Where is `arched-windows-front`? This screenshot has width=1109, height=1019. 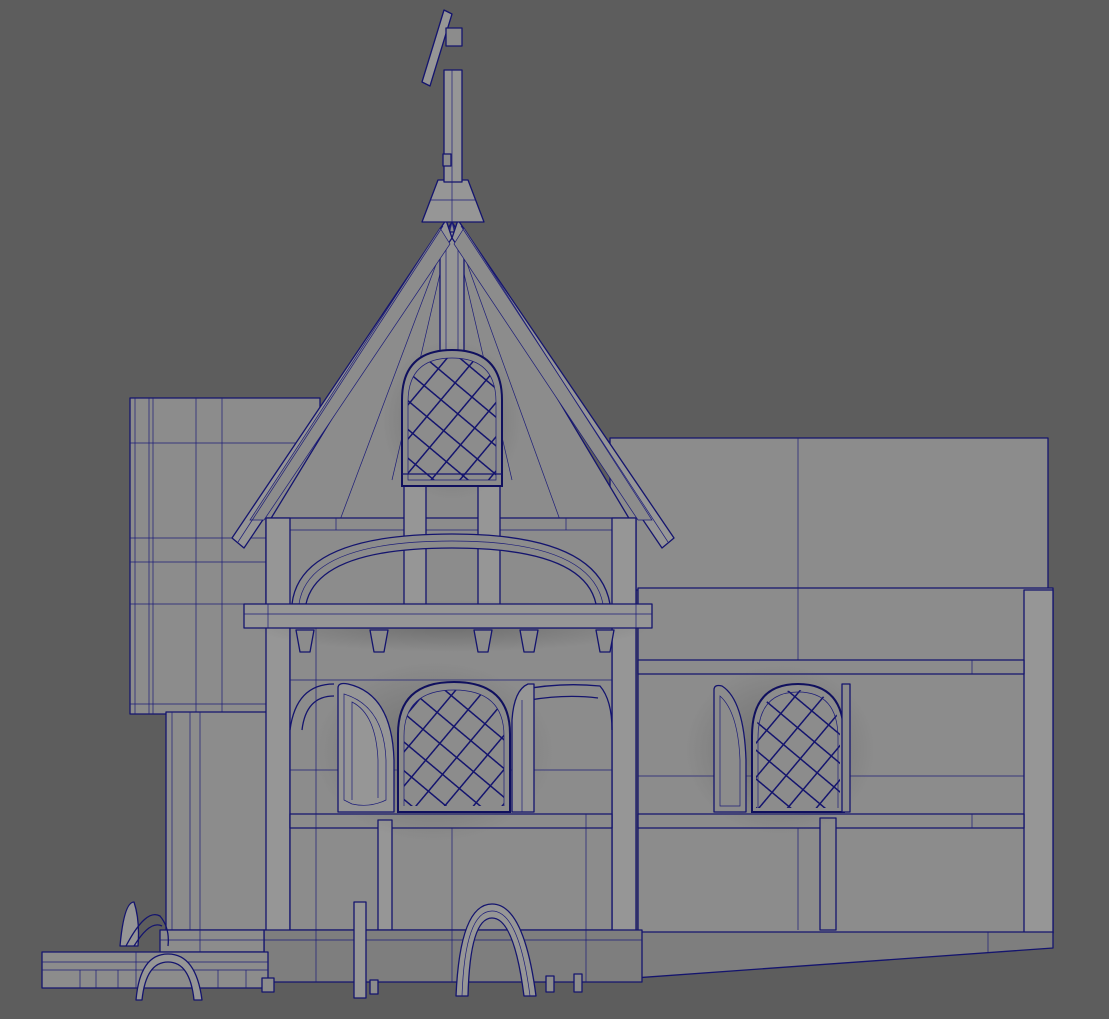 arched-windows-front is located at coordinates (434, 752).